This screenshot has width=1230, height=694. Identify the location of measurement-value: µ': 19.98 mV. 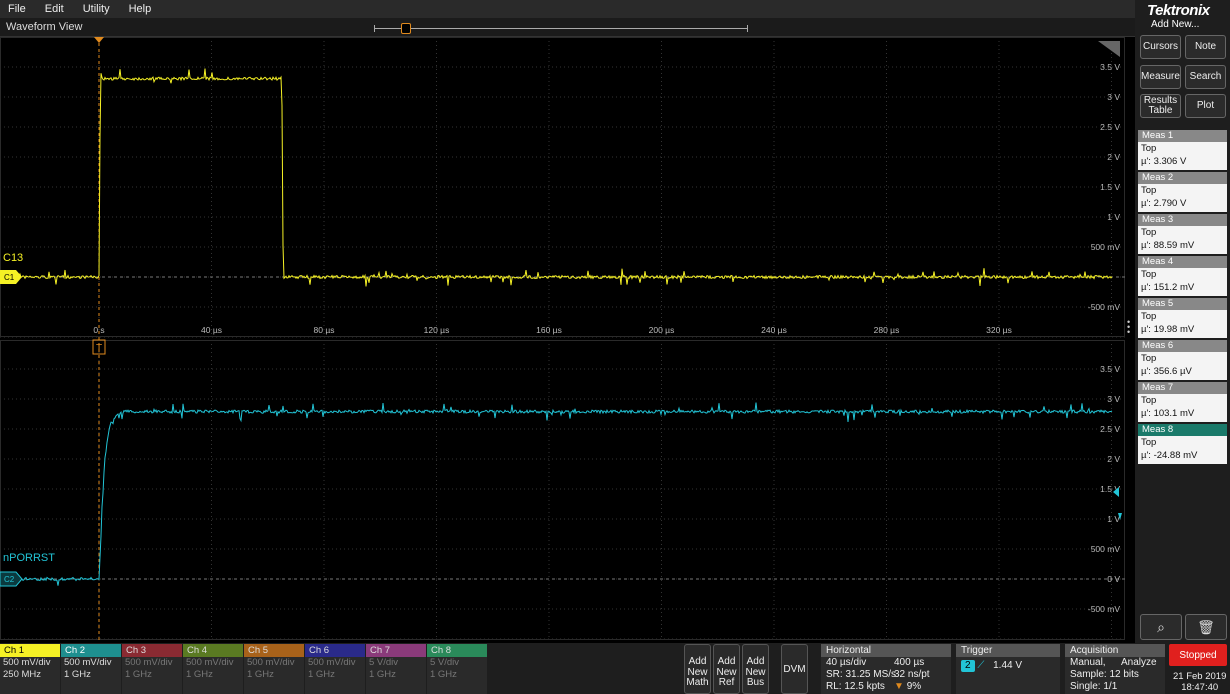
(1168, 329).